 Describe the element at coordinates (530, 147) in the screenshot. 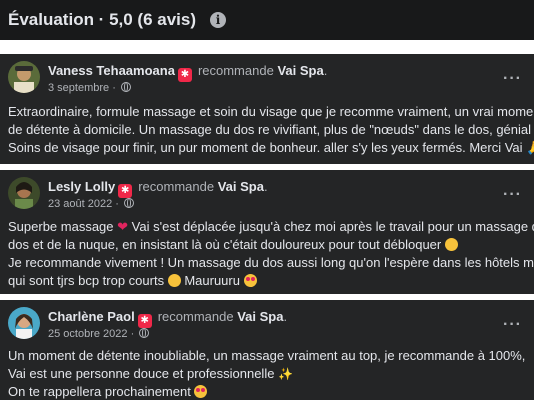

I see `pray-emoji-icon: 🙏` at that location.